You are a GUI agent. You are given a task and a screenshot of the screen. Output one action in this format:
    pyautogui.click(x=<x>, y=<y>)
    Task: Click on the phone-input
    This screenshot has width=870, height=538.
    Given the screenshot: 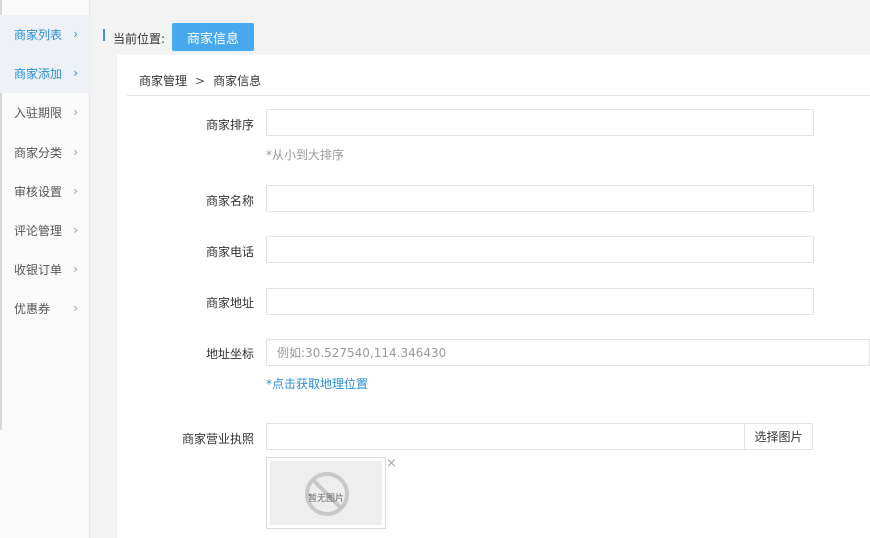 What is the action you would take?
    pyautogui.click(x=540, y=249)
    